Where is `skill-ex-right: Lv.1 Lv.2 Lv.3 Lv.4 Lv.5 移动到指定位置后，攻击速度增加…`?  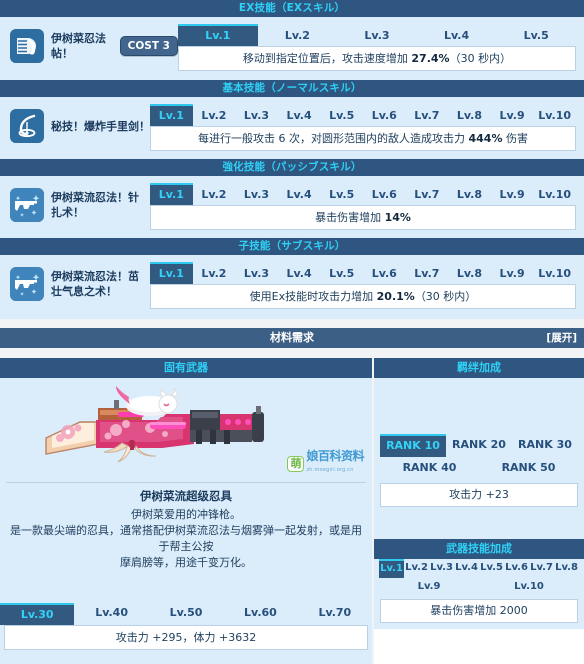
skill-ex-right: Lv.1 Lv.2 Lv.3 Lv.4 Lv.5 移动到指定位置后，攻击速度增加… is located at coordinates (377, 47).